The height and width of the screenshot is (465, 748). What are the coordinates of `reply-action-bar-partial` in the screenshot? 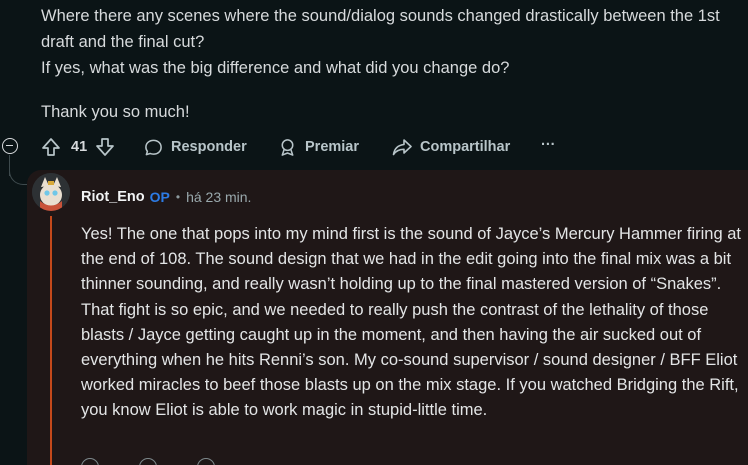 It's located at (148, 461).